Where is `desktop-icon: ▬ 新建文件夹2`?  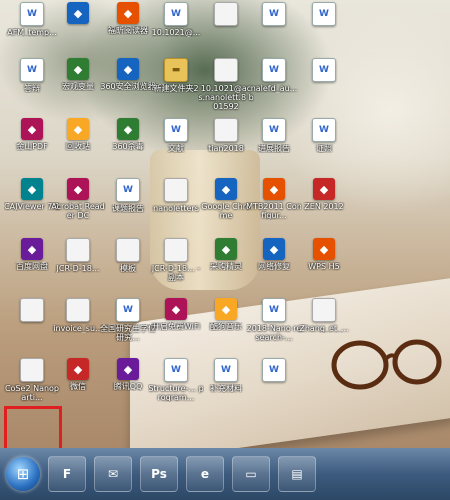
desktop-icon: ▬ 新建文件夹2 is located at coordinates (176, 75).